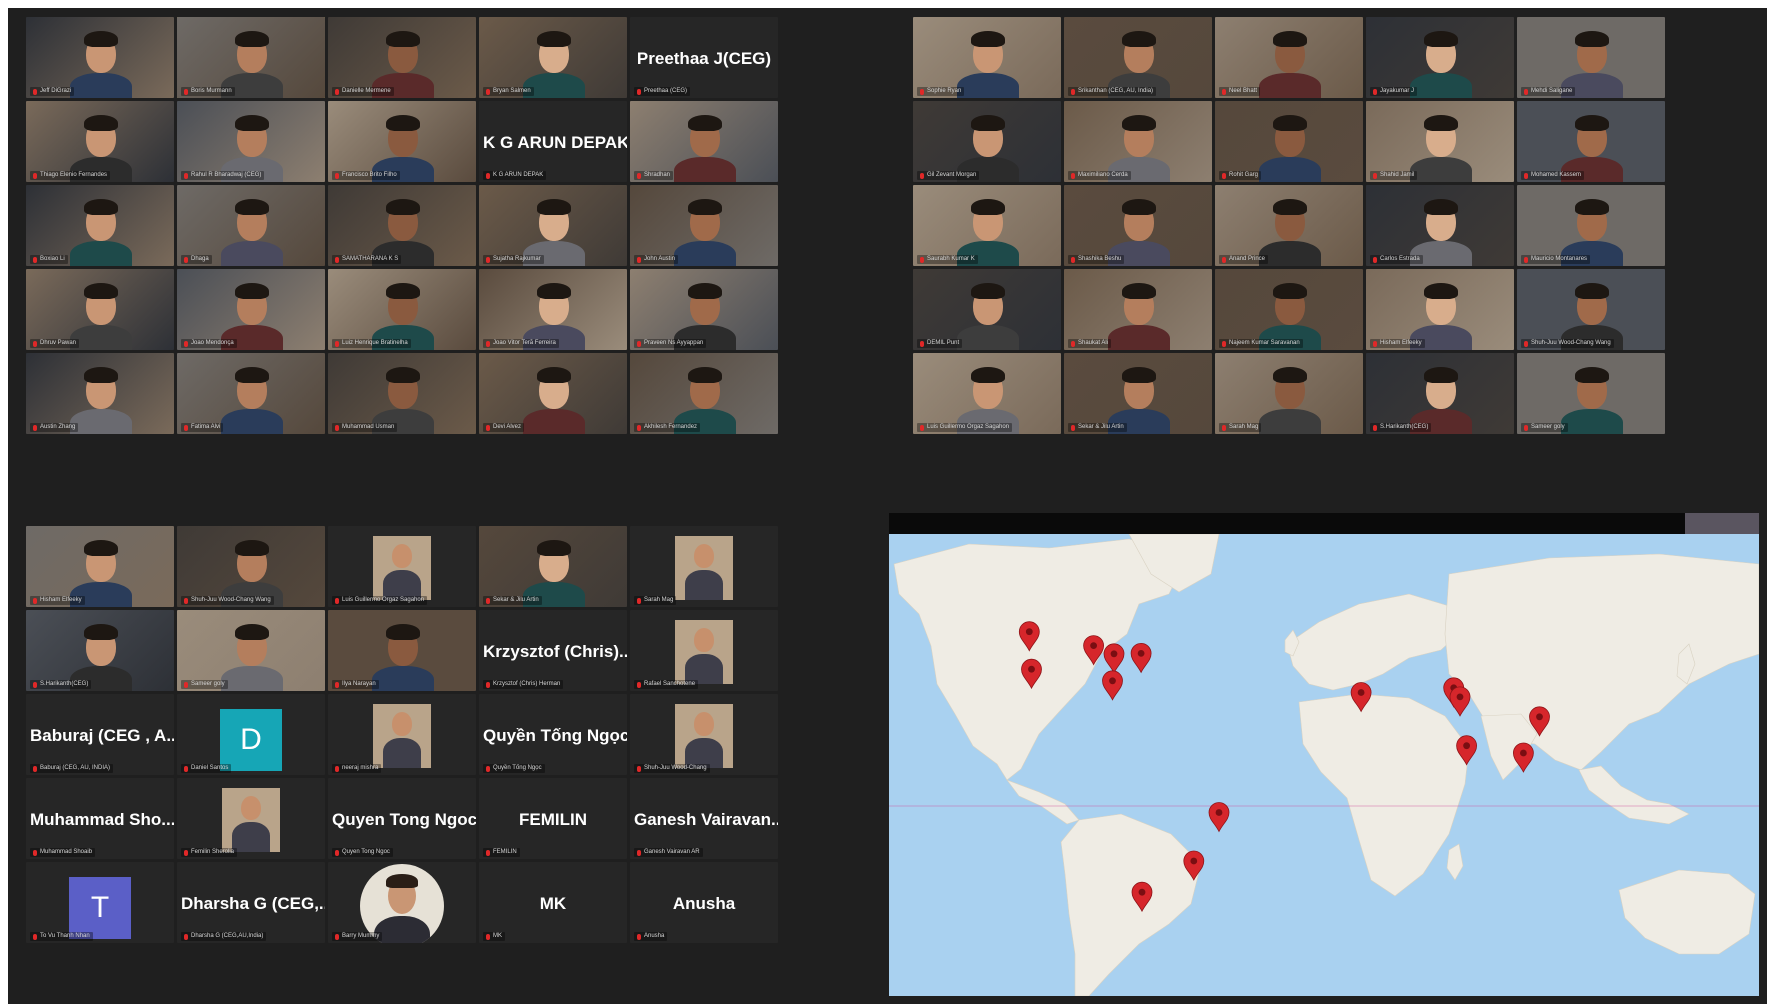  Describe the element at coordinates (1138, 225) in the screenshot. I see `participant-tile: Shashika Beshu` at that location.